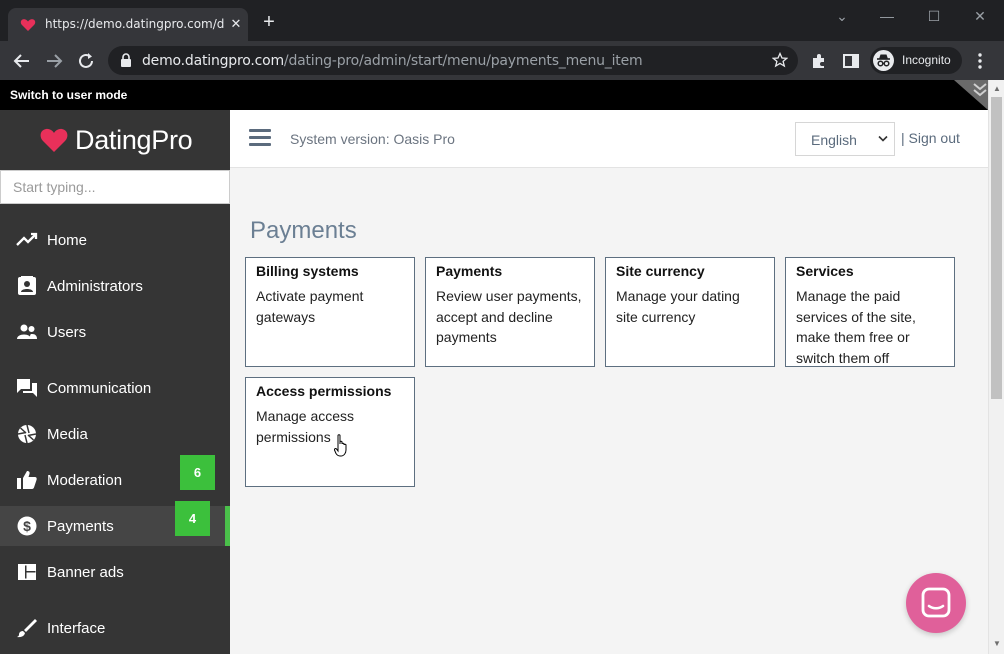 The width and height of the screenshot is (1004, 654). What do you see at coordinates (997, 644) in the screenshot?
I see `scroll-down-icon: ▼` at bounding box center [997, 644].